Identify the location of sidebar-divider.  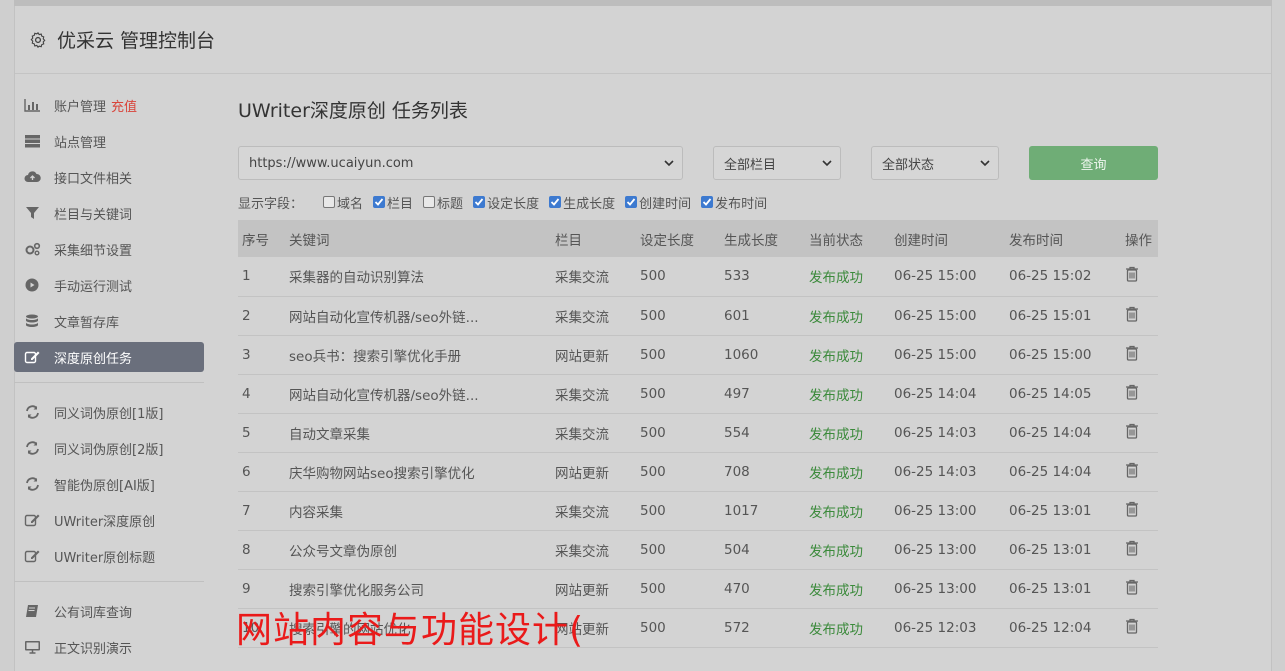
(109, 581).